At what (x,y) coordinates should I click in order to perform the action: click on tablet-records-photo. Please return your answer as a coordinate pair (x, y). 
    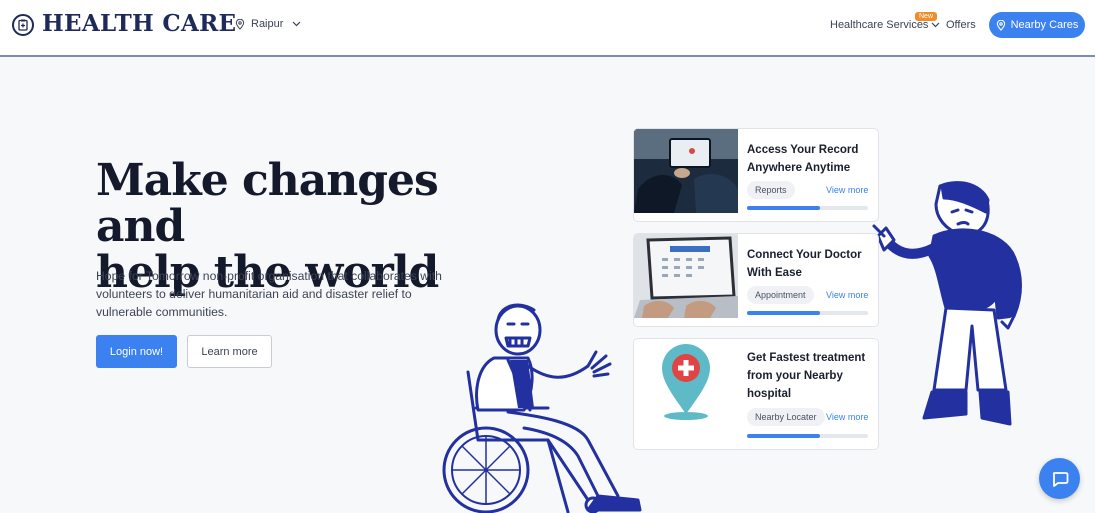
    Looking at the image, I should click on (686, 171).